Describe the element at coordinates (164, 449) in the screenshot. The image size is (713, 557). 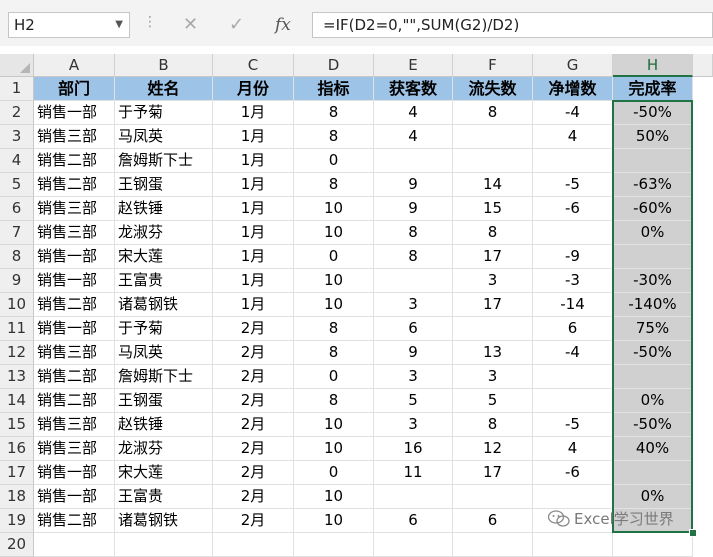
I see `table-cell: 龙淑芬` at that location.